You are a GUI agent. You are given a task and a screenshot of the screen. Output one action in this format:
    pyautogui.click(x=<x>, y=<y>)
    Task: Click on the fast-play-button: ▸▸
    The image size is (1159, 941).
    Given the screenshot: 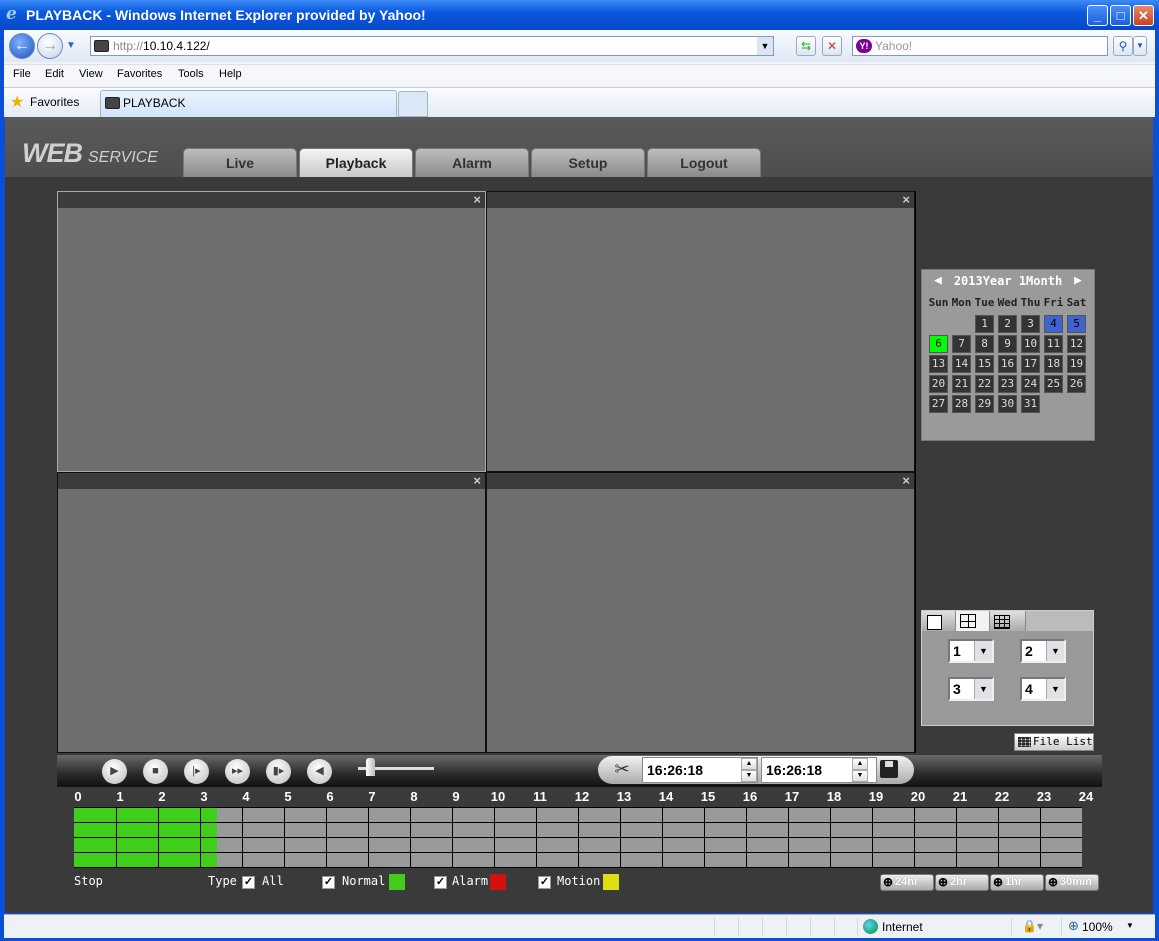 What is the action you would take?
    pyautogui.click(x=237, y=771)
    